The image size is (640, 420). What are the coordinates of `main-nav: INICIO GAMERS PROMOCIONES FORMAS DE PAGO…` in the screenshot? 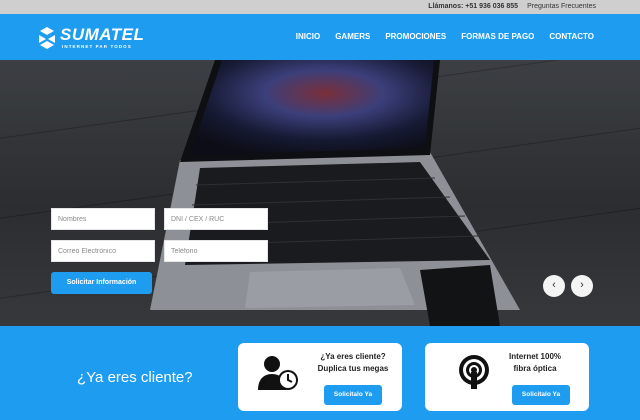 It's located at (445, 36).